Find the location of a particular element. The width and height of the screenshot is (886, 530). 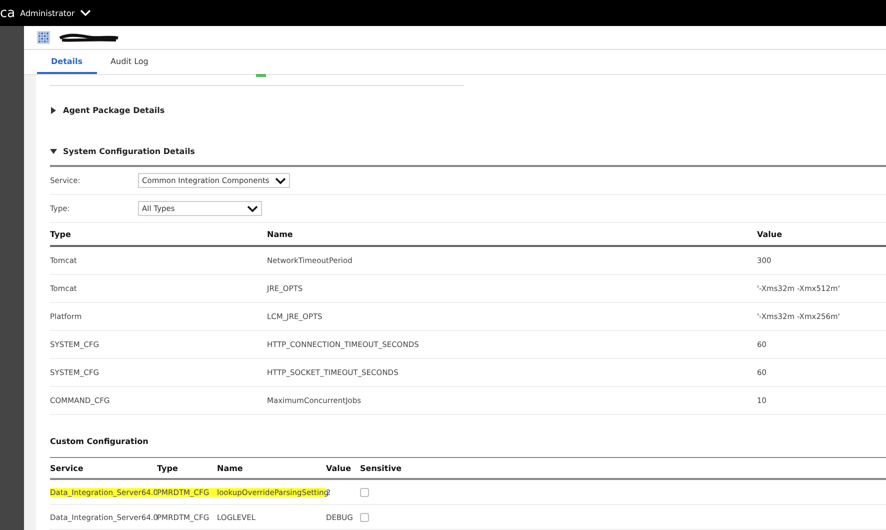

subsection-title: Custom Configuration is located at coordinates (100, 442).